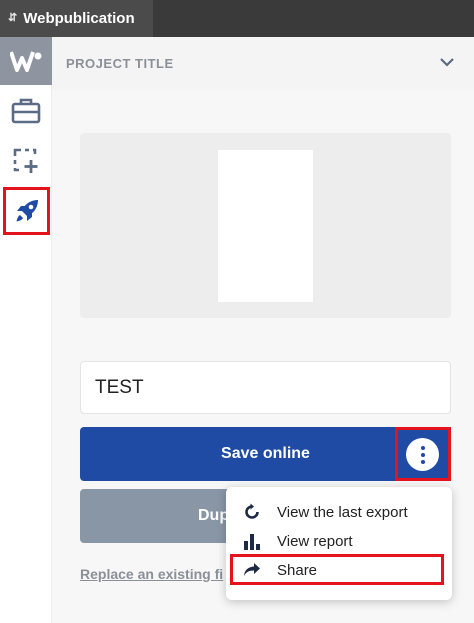  Describe the element at coordinates (263, 63) in the screenshot. I see `project-title-header: PROJECT TITLE` at that location.